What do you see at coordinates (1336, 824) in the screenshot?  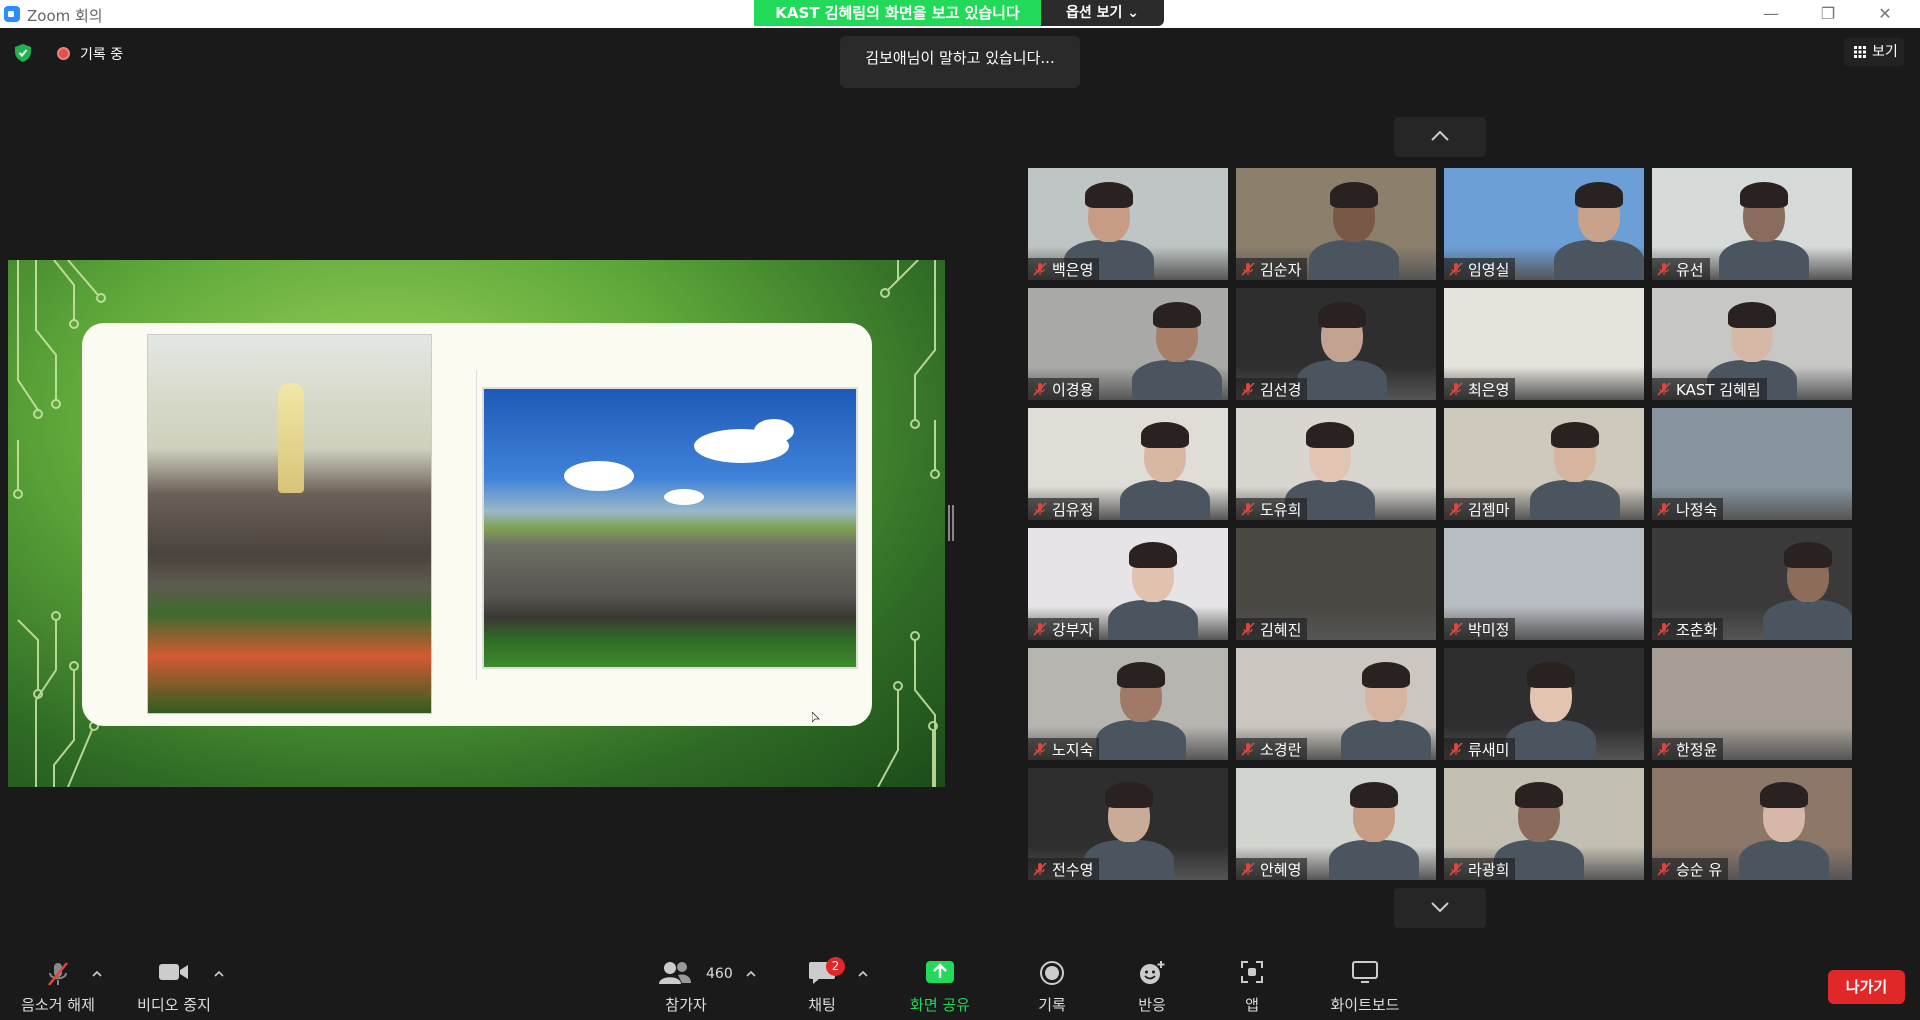 I see `participant-tile: 안혜영` at bounding box center [1336, 824].